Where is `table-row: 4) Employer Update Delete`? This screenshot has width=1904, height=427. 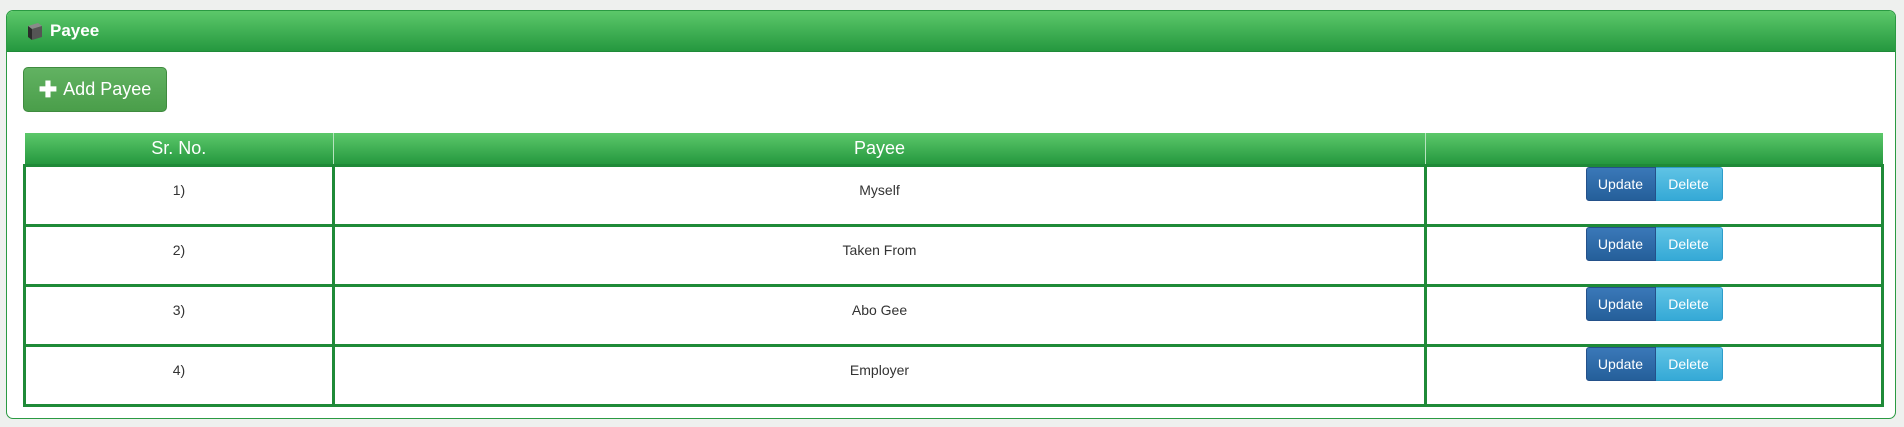
table-row: 4) Employer Update Delete is located at coordinates (953, 375).